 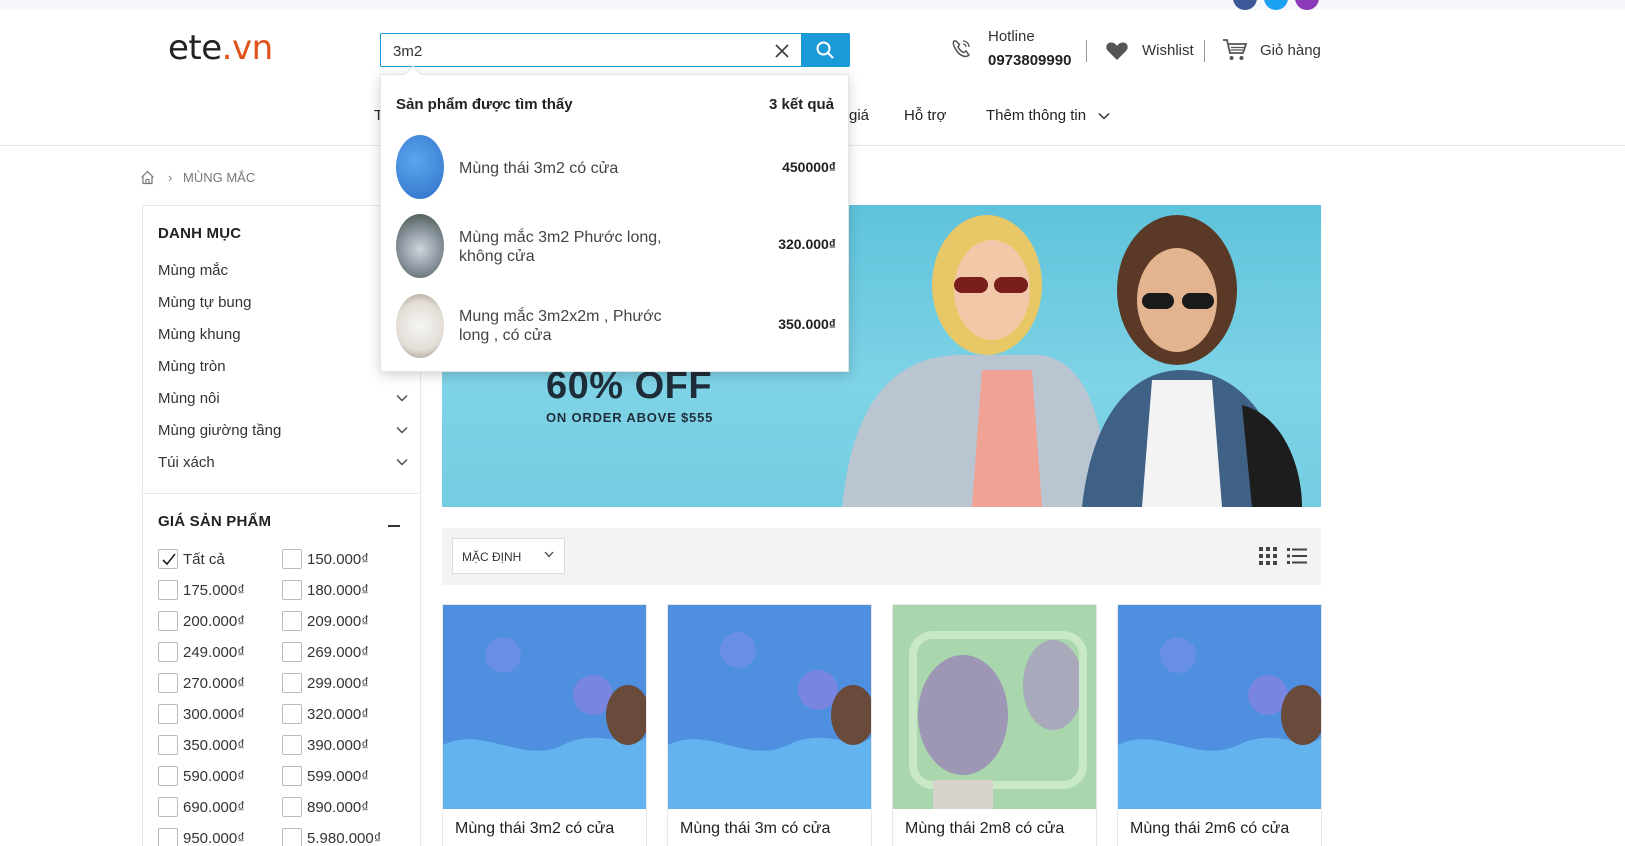 I want to click on product-card: Mùng thái 3m2 có cửa, so click(x=544, y=725).